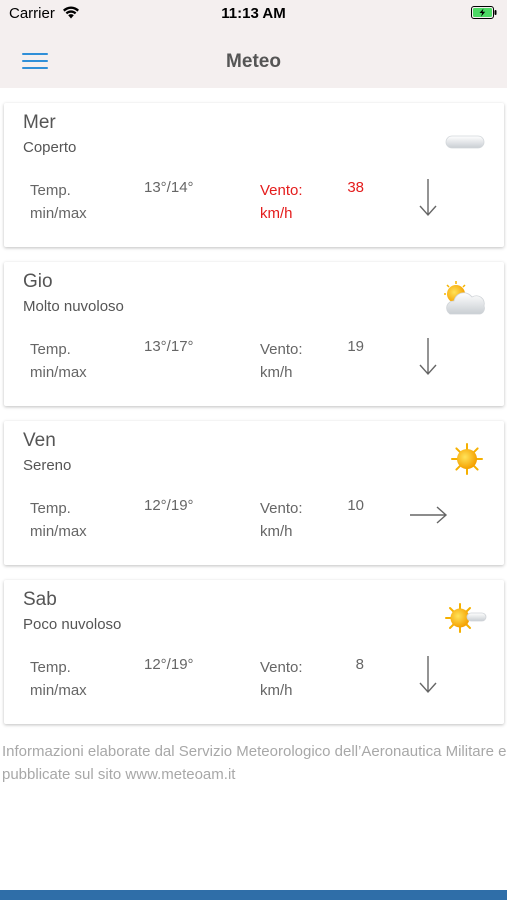 The height and width of the screenshot is (900, 507). What do you see at coordinates (169, 346) in the screenshot?
I see `temp-value: 13°/17°` at bounding box center [169, 346].